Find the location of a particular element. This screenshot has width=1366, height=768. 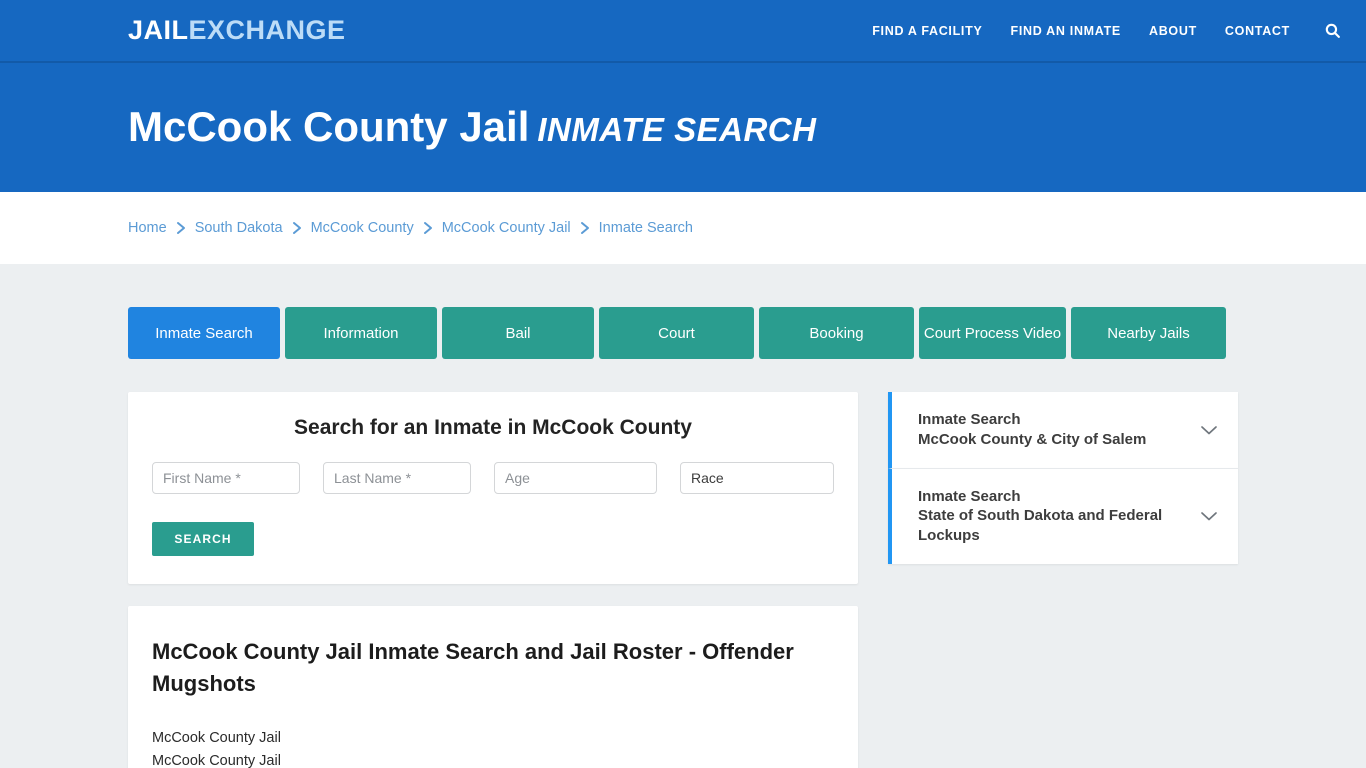

tab-nearby-jails: Nearby Jails is located at coordinates (1148, 333).